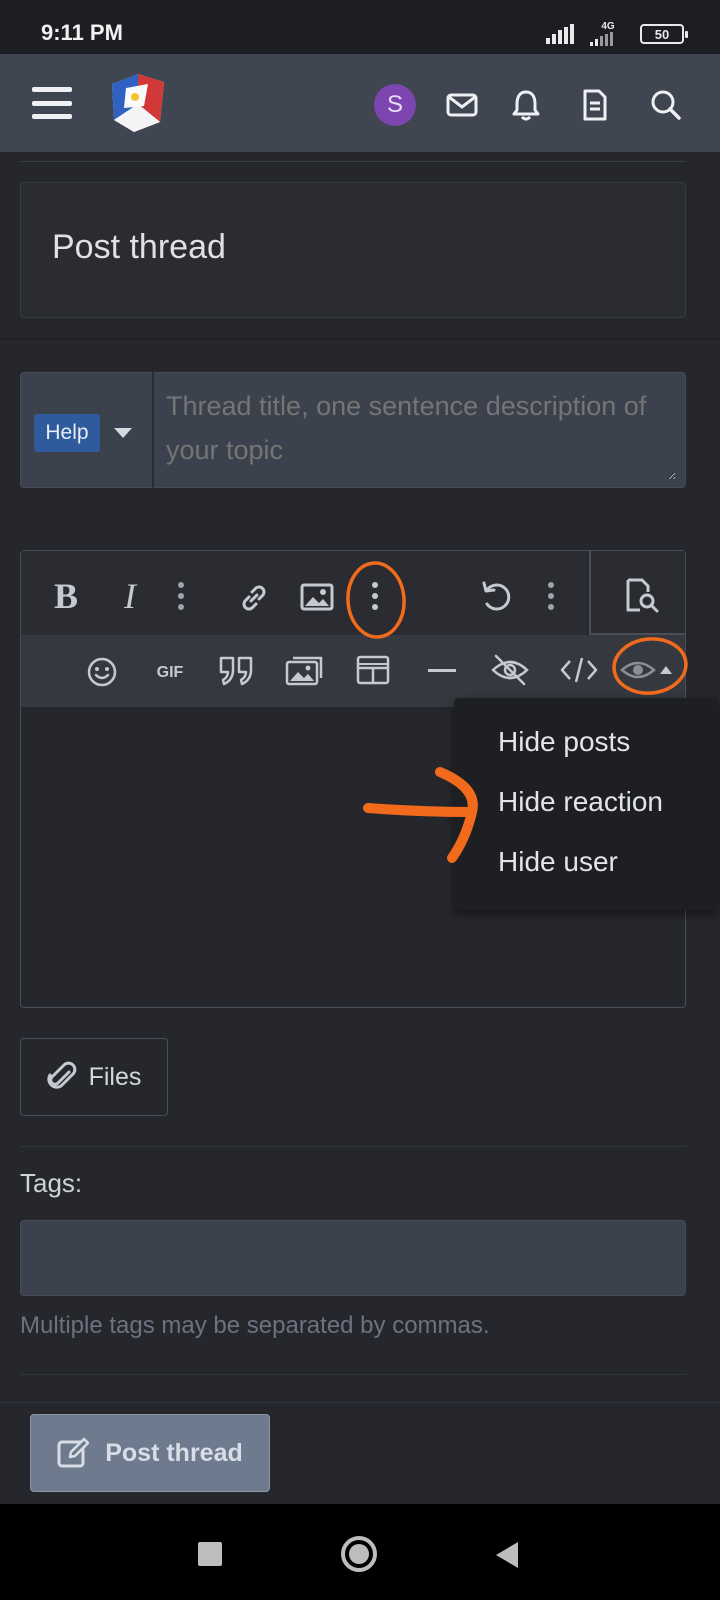 The height and width of the screenshot is (1600, 720). I want to click on home-icon, so click(359, 1554).